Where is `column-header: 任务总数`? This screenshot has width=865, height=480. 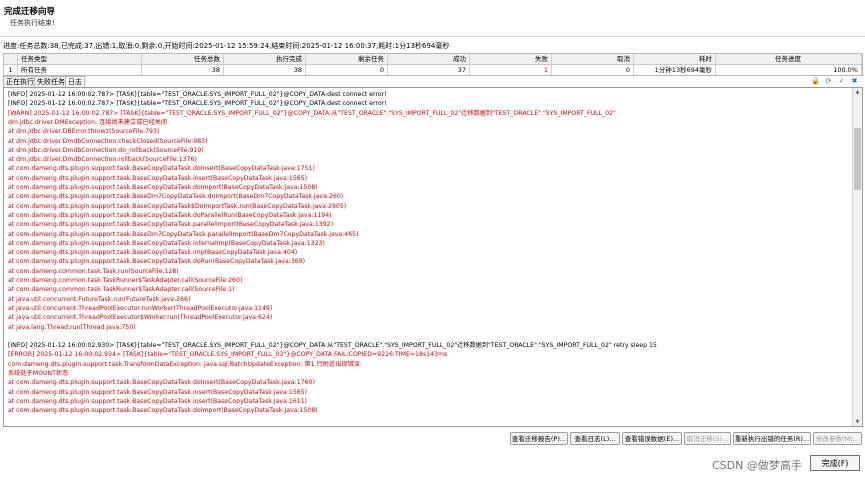
column-header: 任务总数 is located at coordinates (183, 59).